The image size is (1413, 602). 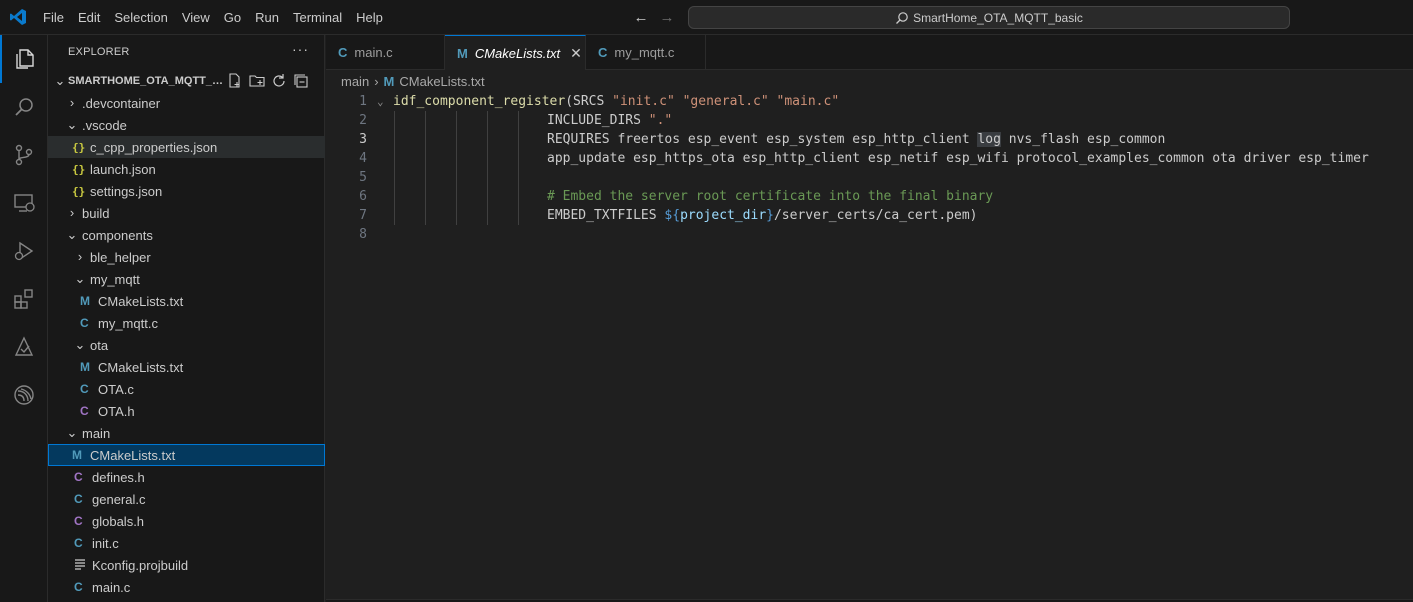 What do you see at coordinates (186, 433) in the screenshot?
I see `tree-folder-main: ⌄ main` at bounding box center [186, 433].